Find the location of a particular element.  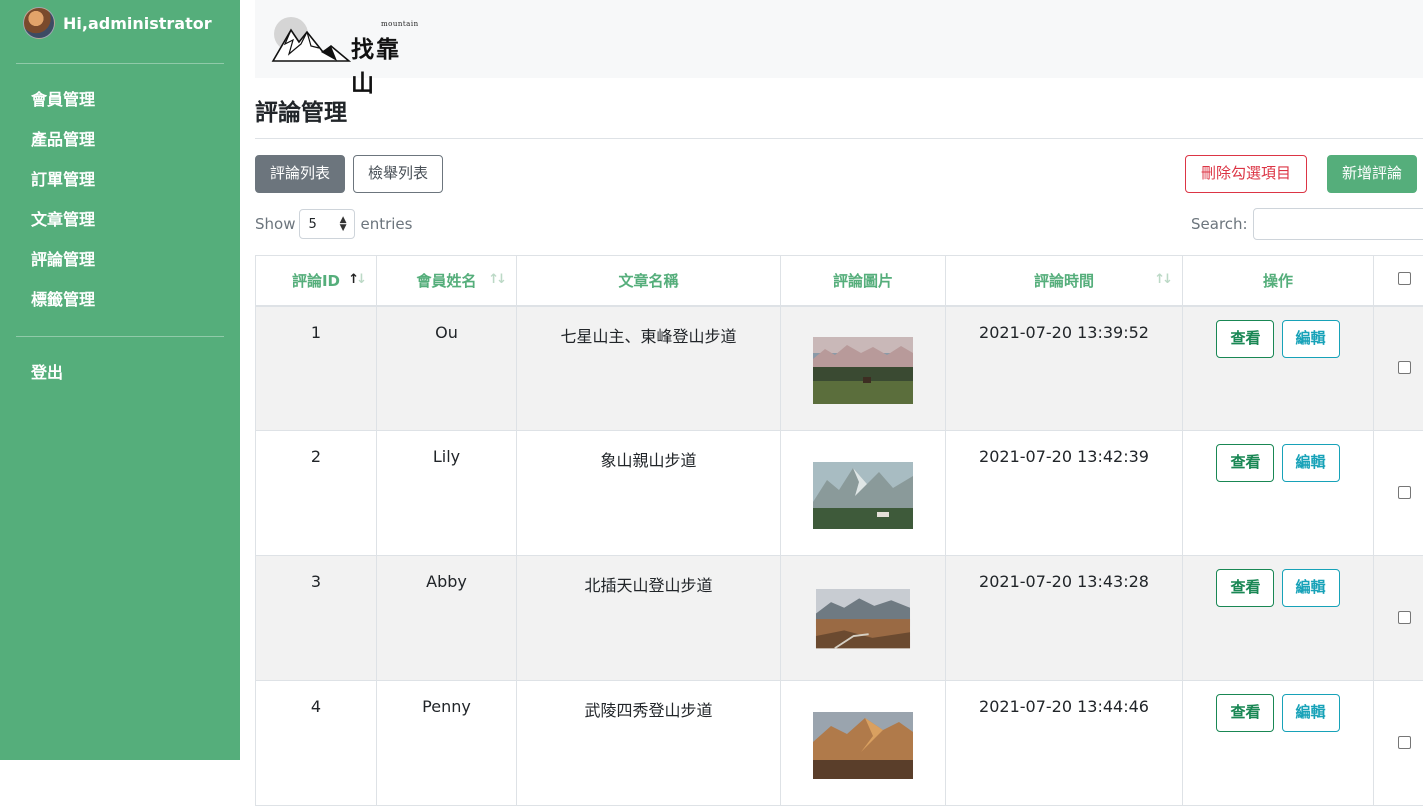

table-row: 2 Lily 象山親山步道 2021-07-20 13:42:39 查看 編輯 is located at coordinates (839, 493).